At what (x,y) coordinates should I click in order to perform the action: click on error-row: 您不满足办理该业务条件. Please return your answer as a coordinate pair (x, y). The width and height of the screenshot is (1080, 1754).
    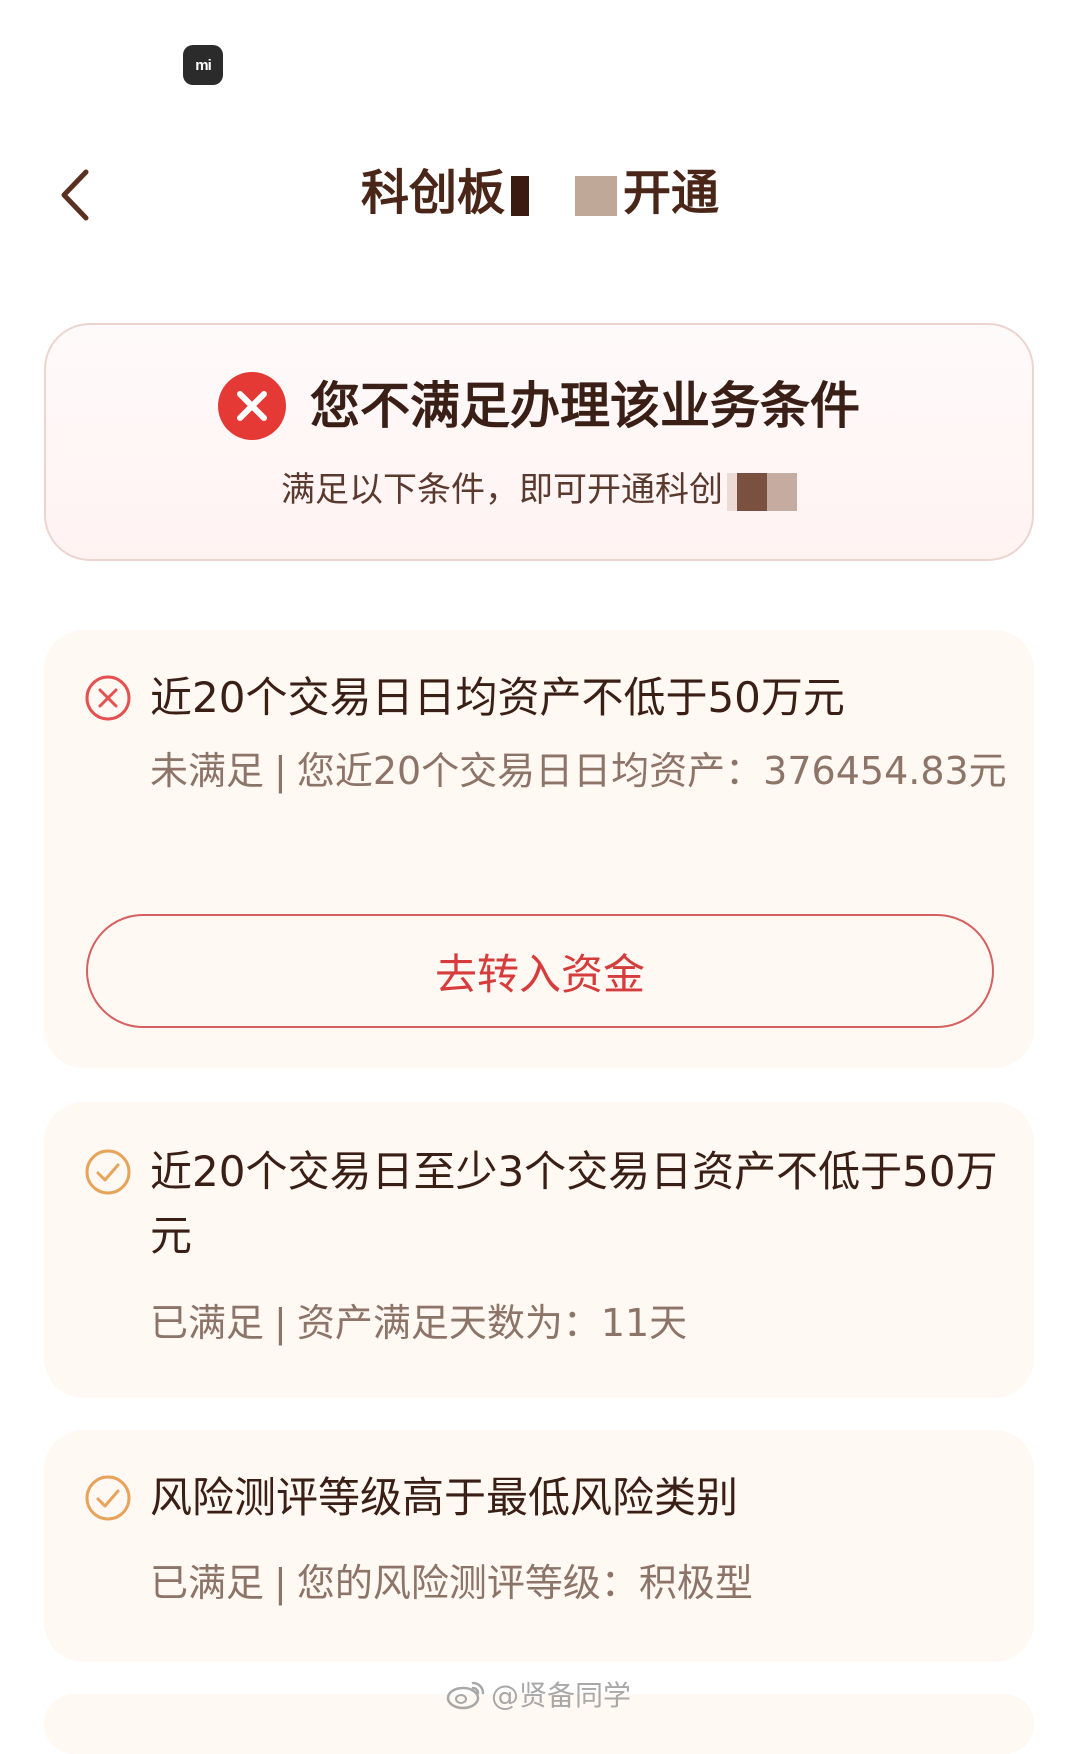
    Looking at the image, I should click on (539, 406).